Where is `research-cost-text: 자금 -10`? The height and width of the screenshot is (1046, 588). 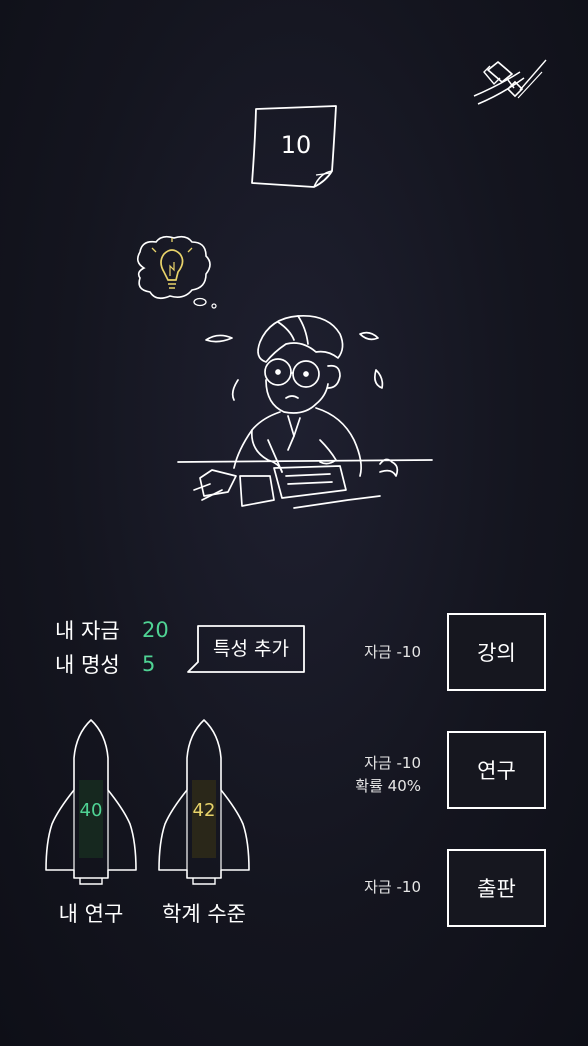 research-cost-text: 자금 -10 is located at coordinates (392, 763).